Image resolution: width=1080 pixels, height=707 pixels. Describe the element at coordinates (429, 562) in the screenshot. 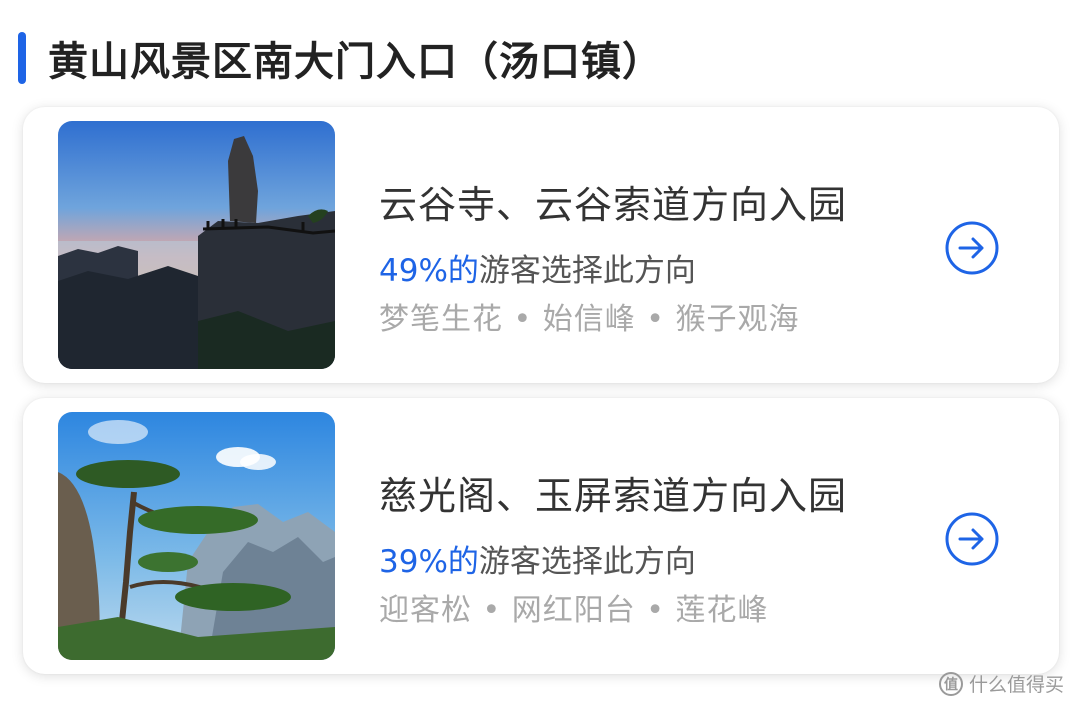

I see `visitor-share-percent: 39%的` at that location.